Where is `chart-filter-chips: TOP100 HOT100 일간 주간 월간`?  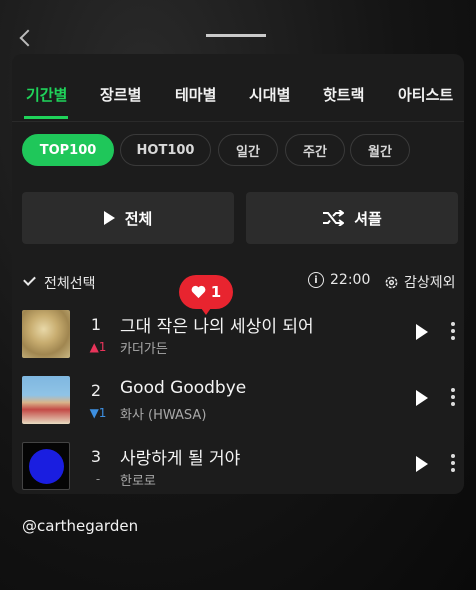
chart-filter-chips: TOP100 HOT100 일간 주간 월간 is located at coordinates (238, 151).